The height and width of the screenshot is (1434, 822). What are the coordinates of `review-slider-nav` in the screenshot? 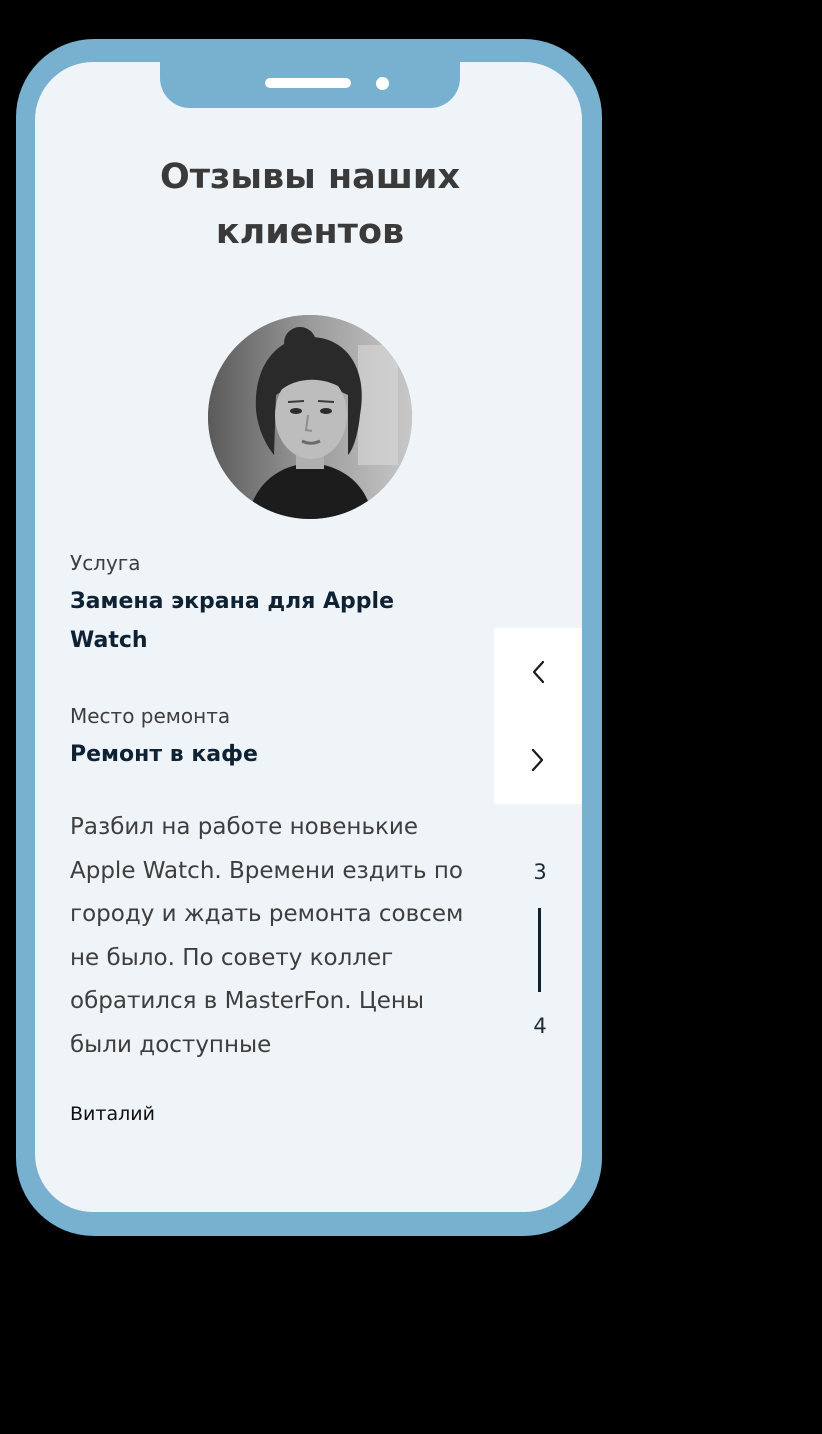 It's located at (538, 716).